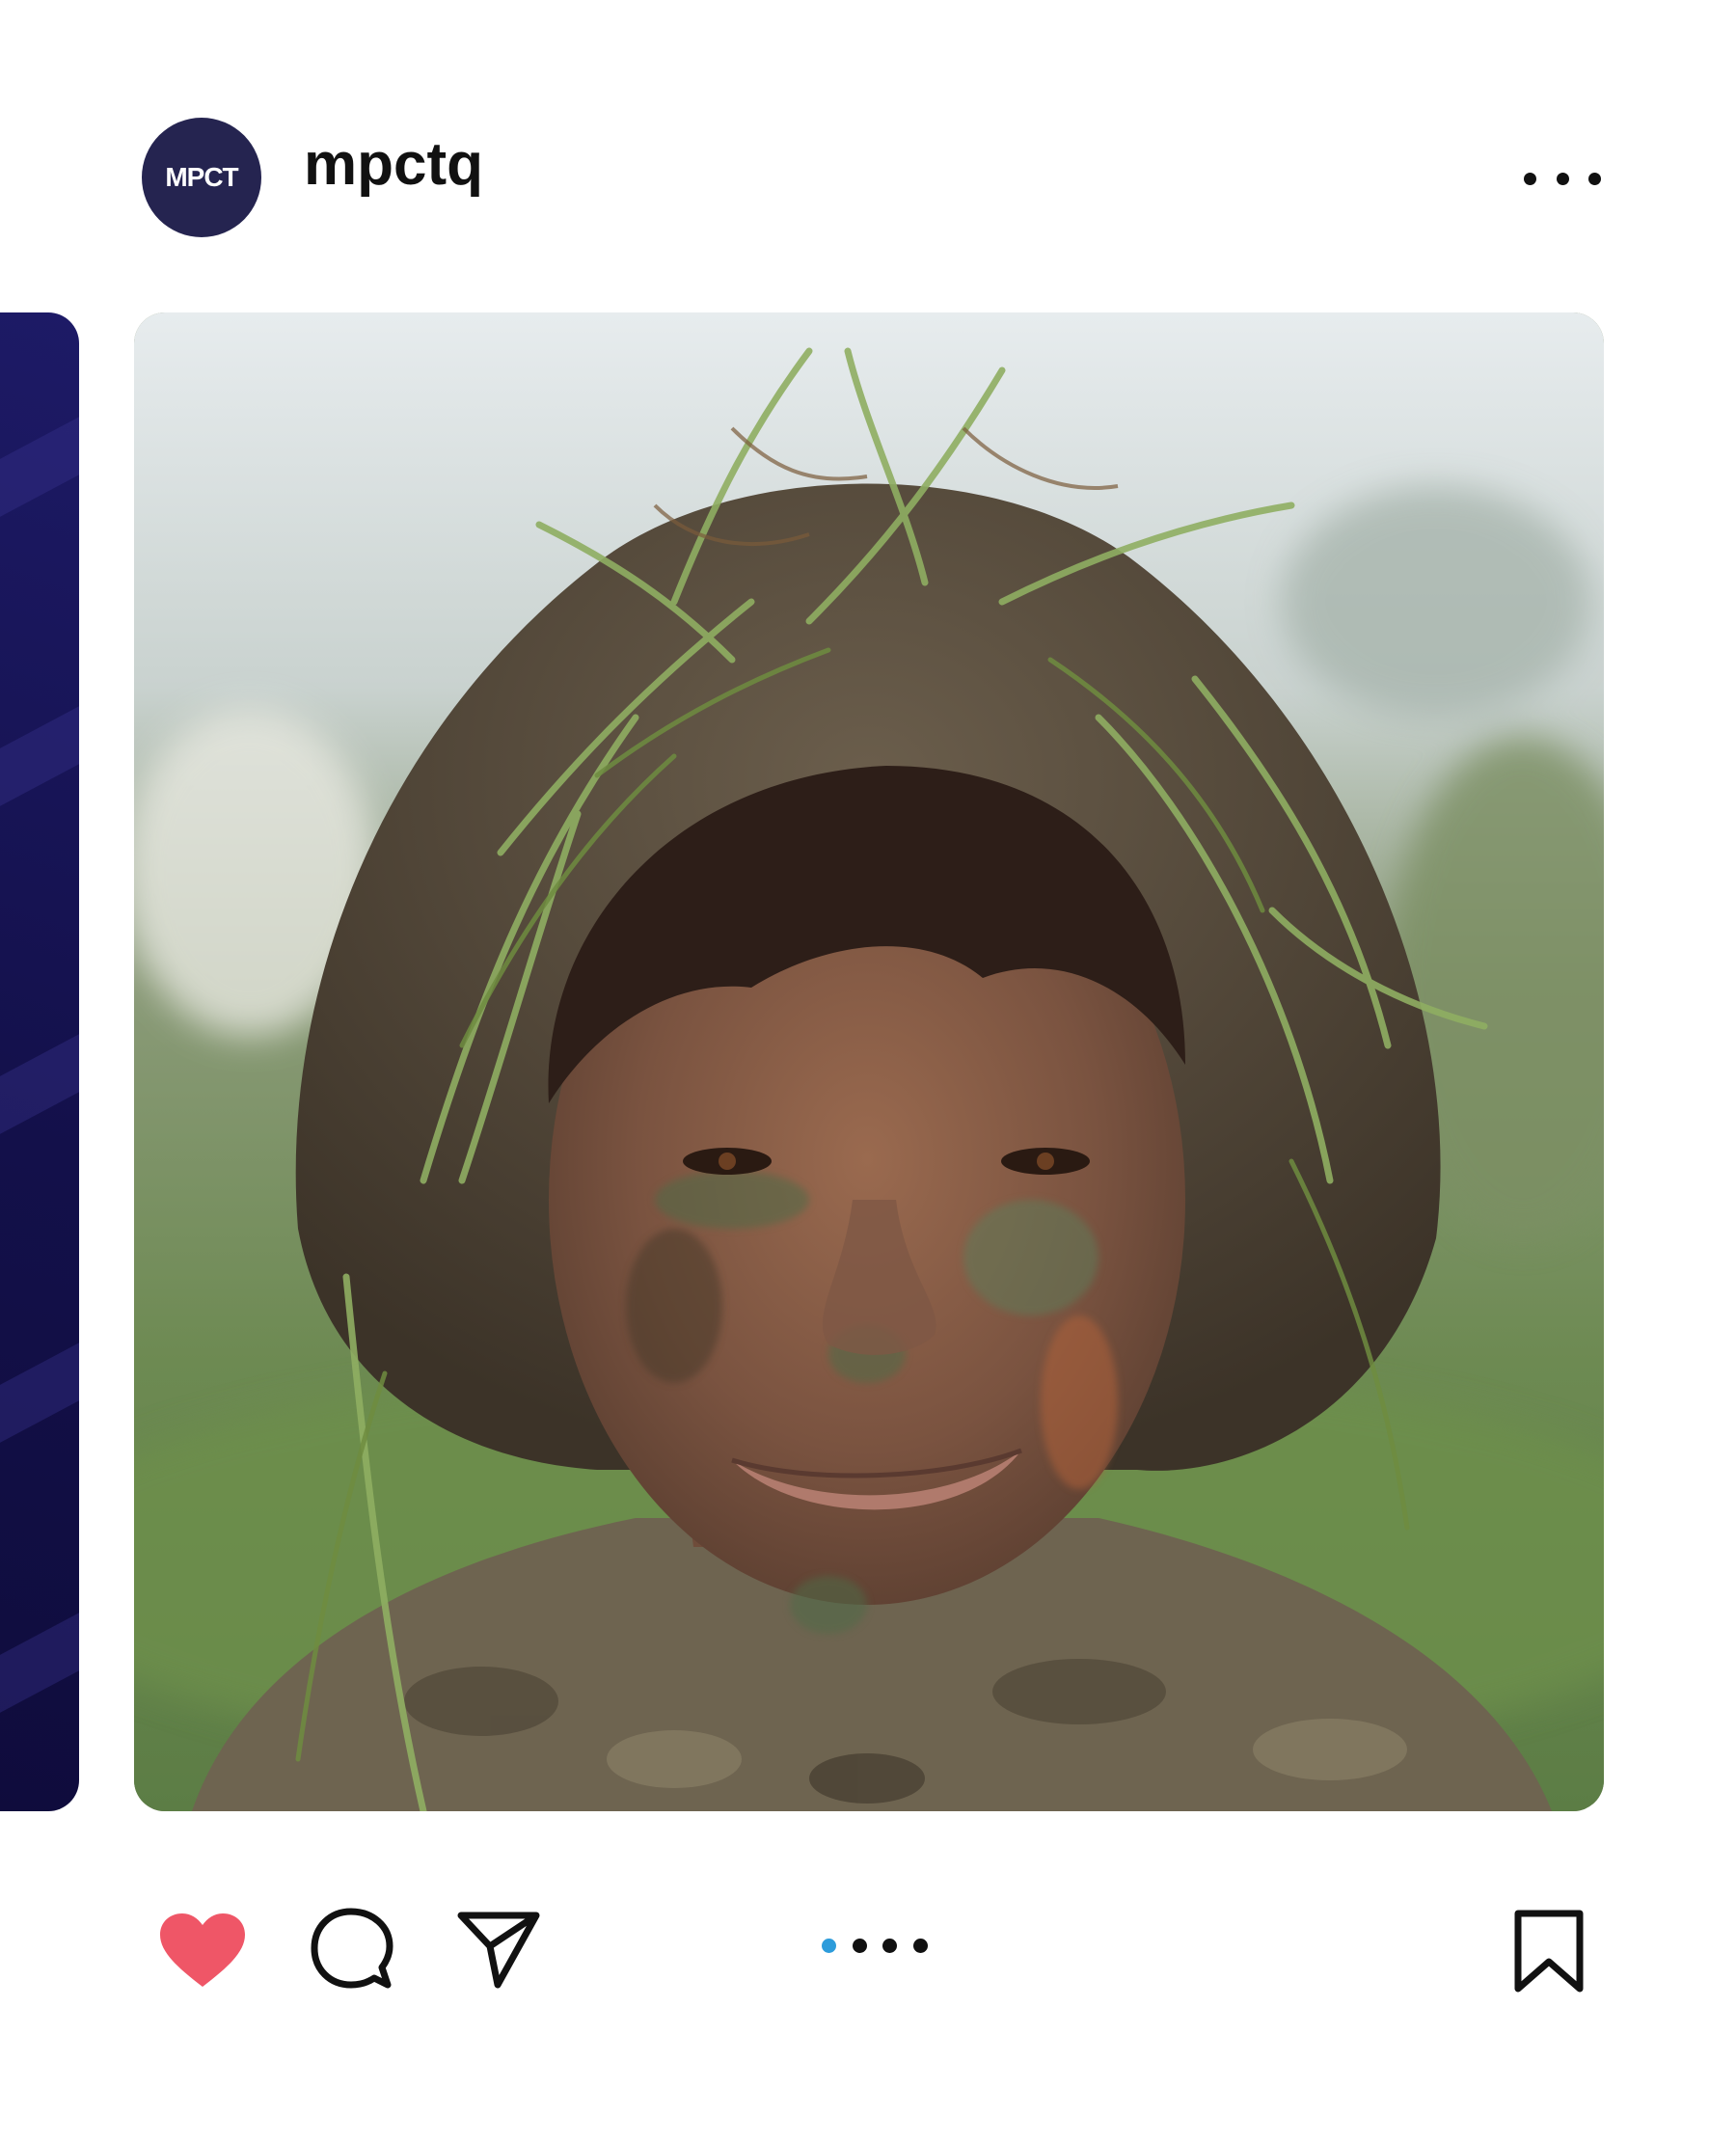  I want to click on carousel-dot-active, so click(829, 1945).